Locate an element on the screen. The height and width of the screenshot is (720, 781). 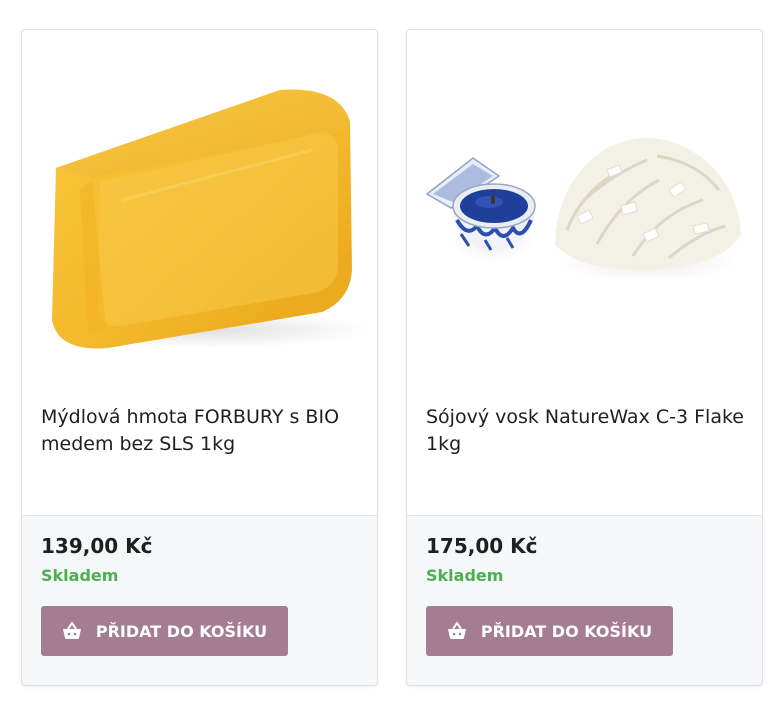
product-footer: 175,00 Kč Skladem PŘIDAT DO KOŠÍKU is located at coordinates (584, 600).